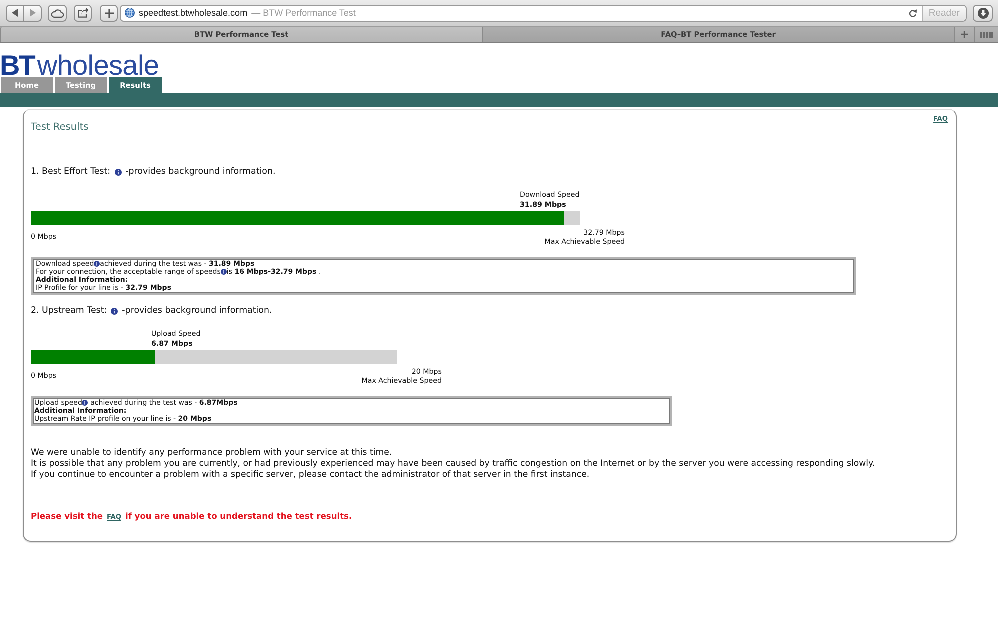 This screenshot has width=998, height=624. I want to click on back-button, so click(15, 13).